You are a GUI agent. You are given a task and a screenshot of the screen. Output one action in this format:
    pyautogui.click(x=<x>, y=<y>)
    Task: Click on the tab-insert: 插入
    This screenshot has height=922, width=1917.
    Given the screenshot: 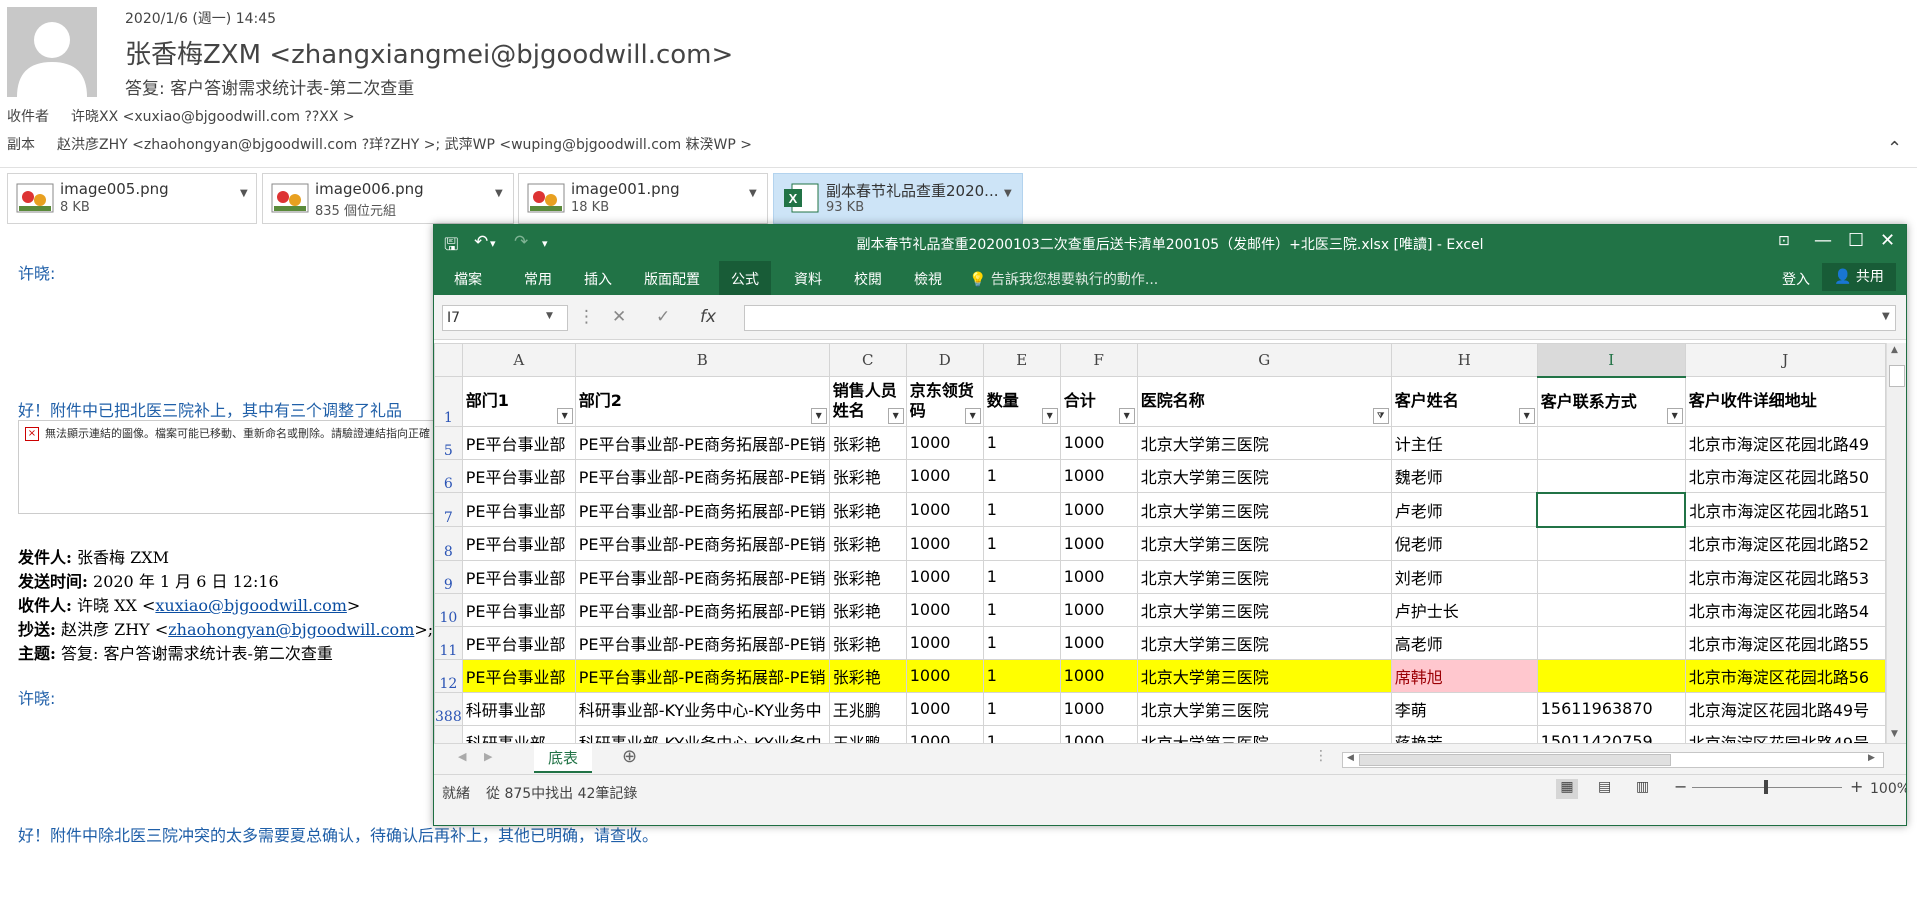 What is the action you would take?
    pyautogui.click(x=598, y=279)
    